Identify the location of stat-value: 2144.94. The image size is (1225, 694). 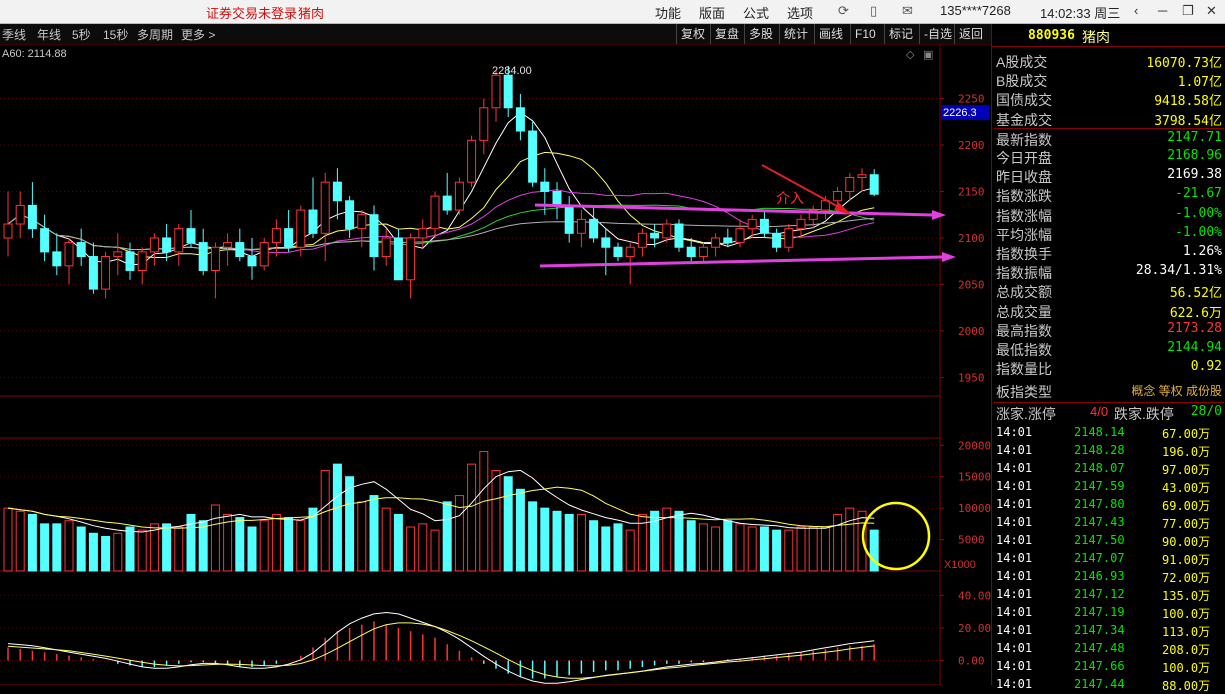
(1194, 347).